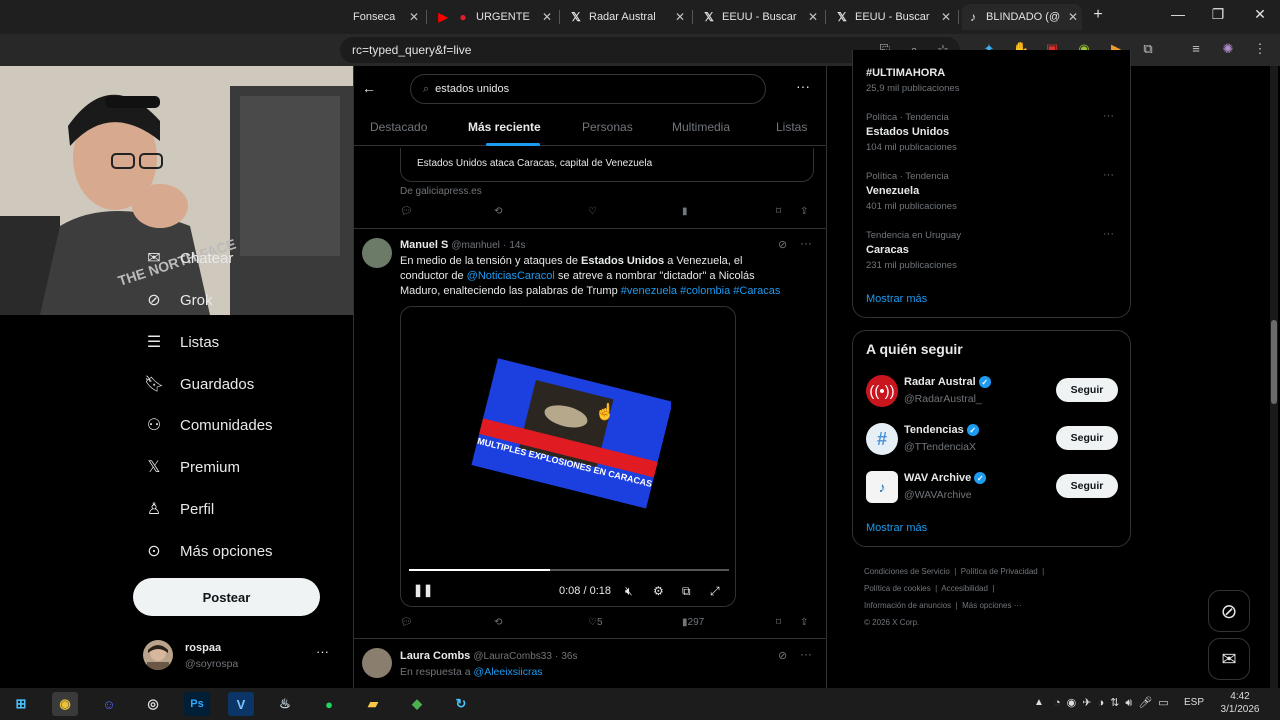 The image size is (1280, 720). Describe the element at coordinates (1229, 659) in the screenshot. I see `messages-float-button: ✉` at that location.